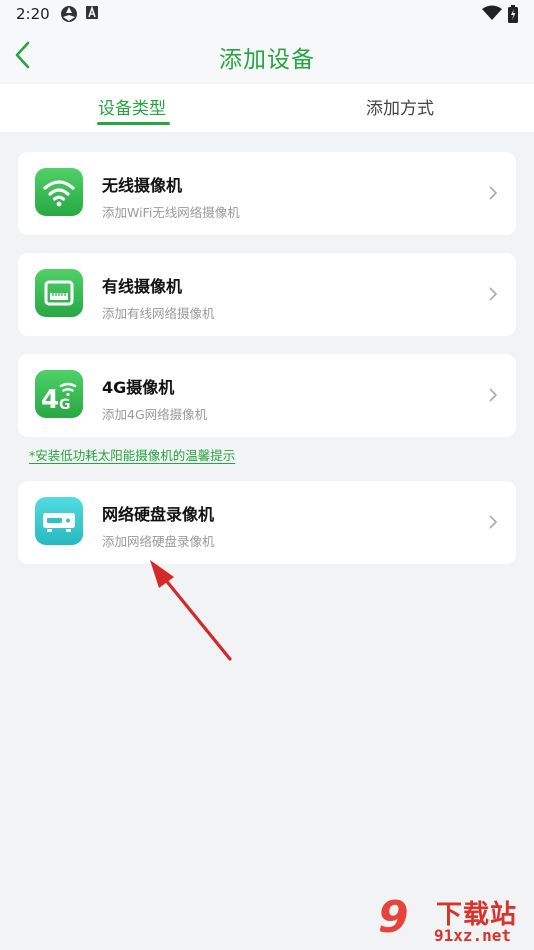 The width and height of the screenshot is (534, 950). Describe the element at coordinates (267, 14) in the screenshot. I see `status-bar: 2:20` at that location.